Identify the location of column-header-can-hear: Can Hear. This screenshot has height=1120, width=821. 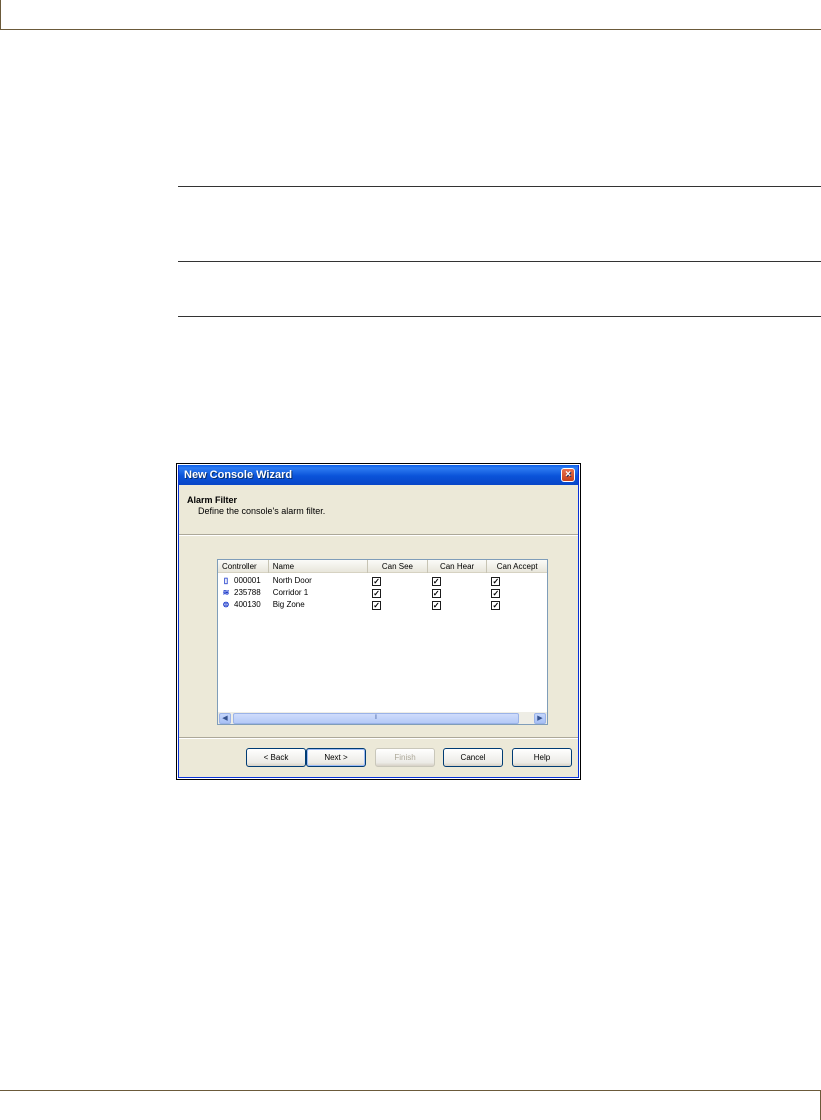
(458, 566).